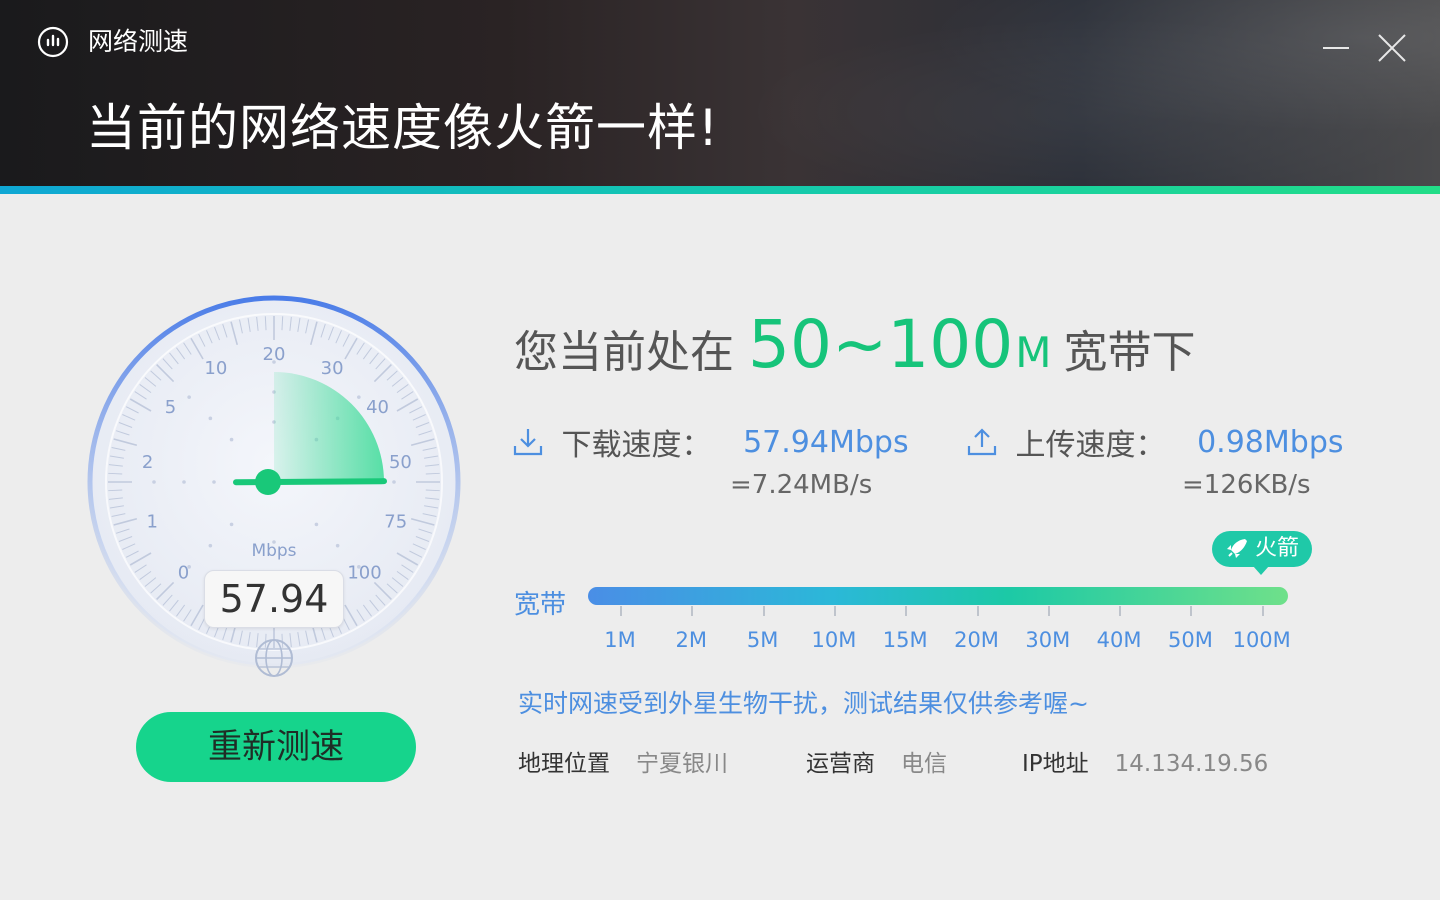 Image resolution: width=1440 pixels, height=900 pixels. I want to click on gauge-tick-label: 0, so click(183, 573).